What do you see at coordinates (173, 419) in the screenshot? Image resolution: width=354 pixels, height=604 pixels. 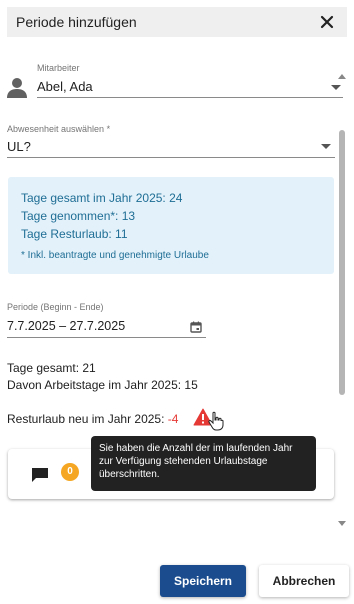 I see `resturlaub-value: -4` at bounding box center [173, 419].